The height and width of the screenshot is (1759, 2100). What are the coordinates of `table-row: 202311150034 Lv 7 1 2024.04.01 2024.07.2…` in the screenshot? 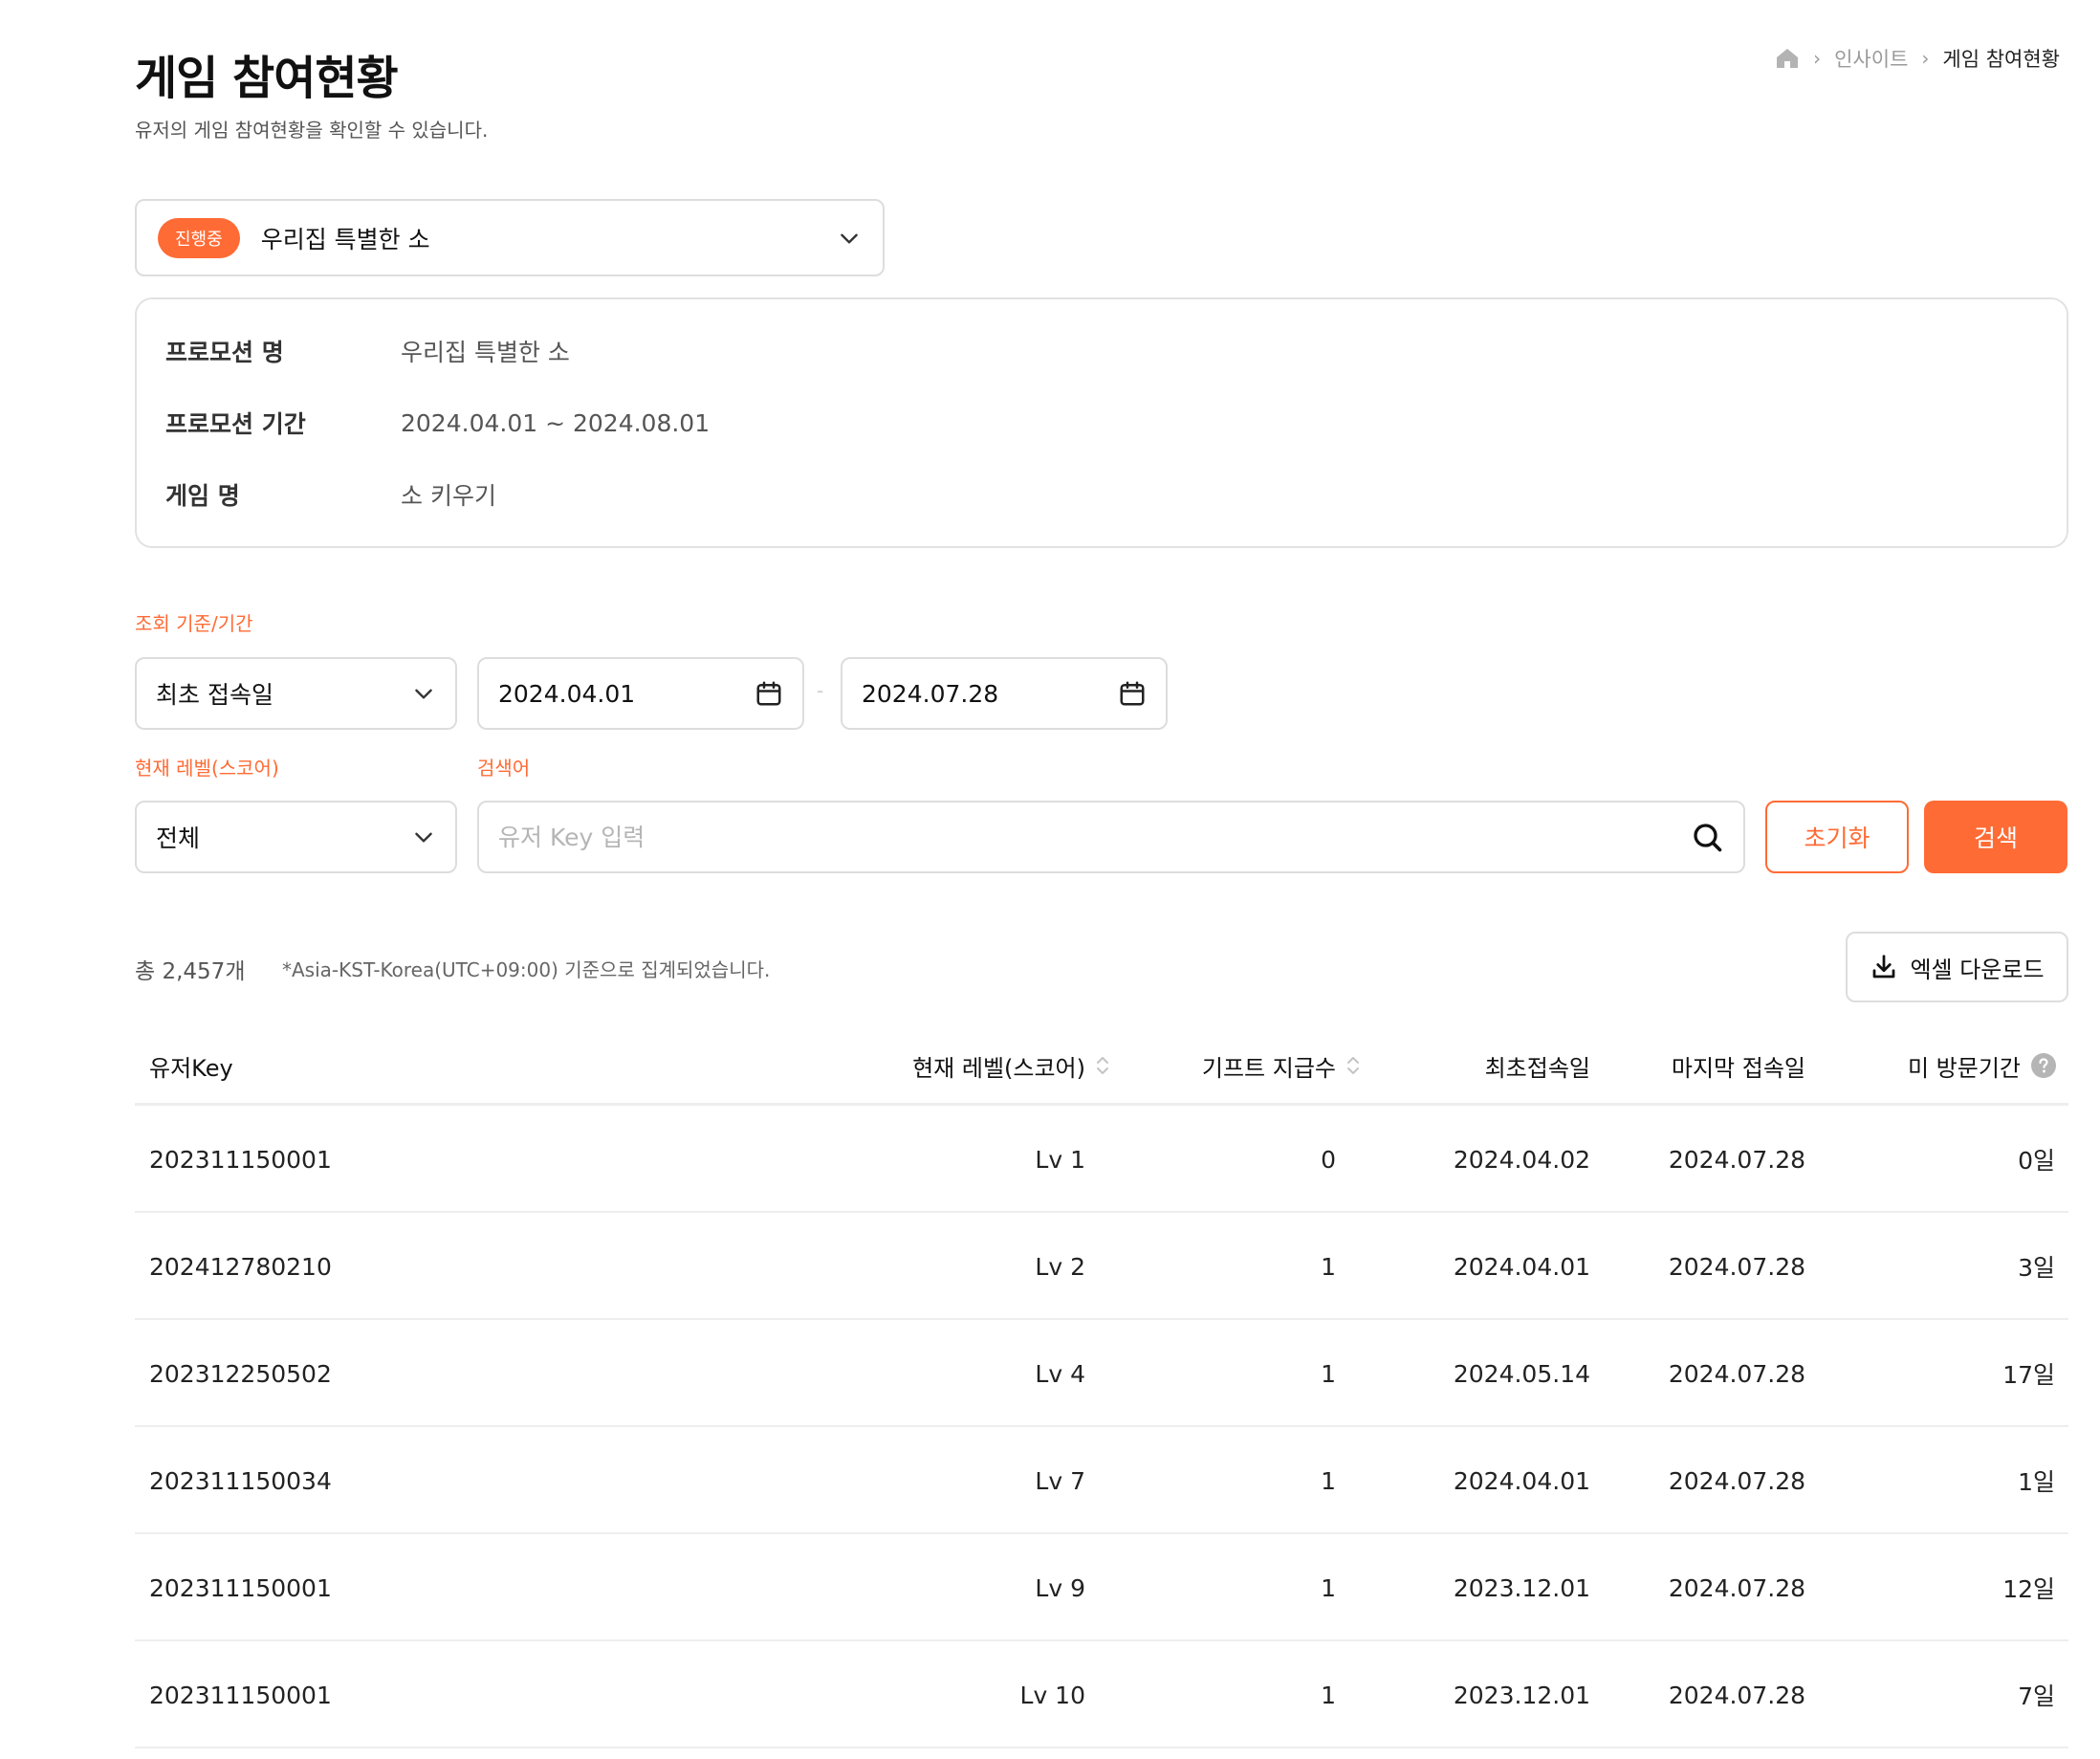 It's located at (1101, 1480).